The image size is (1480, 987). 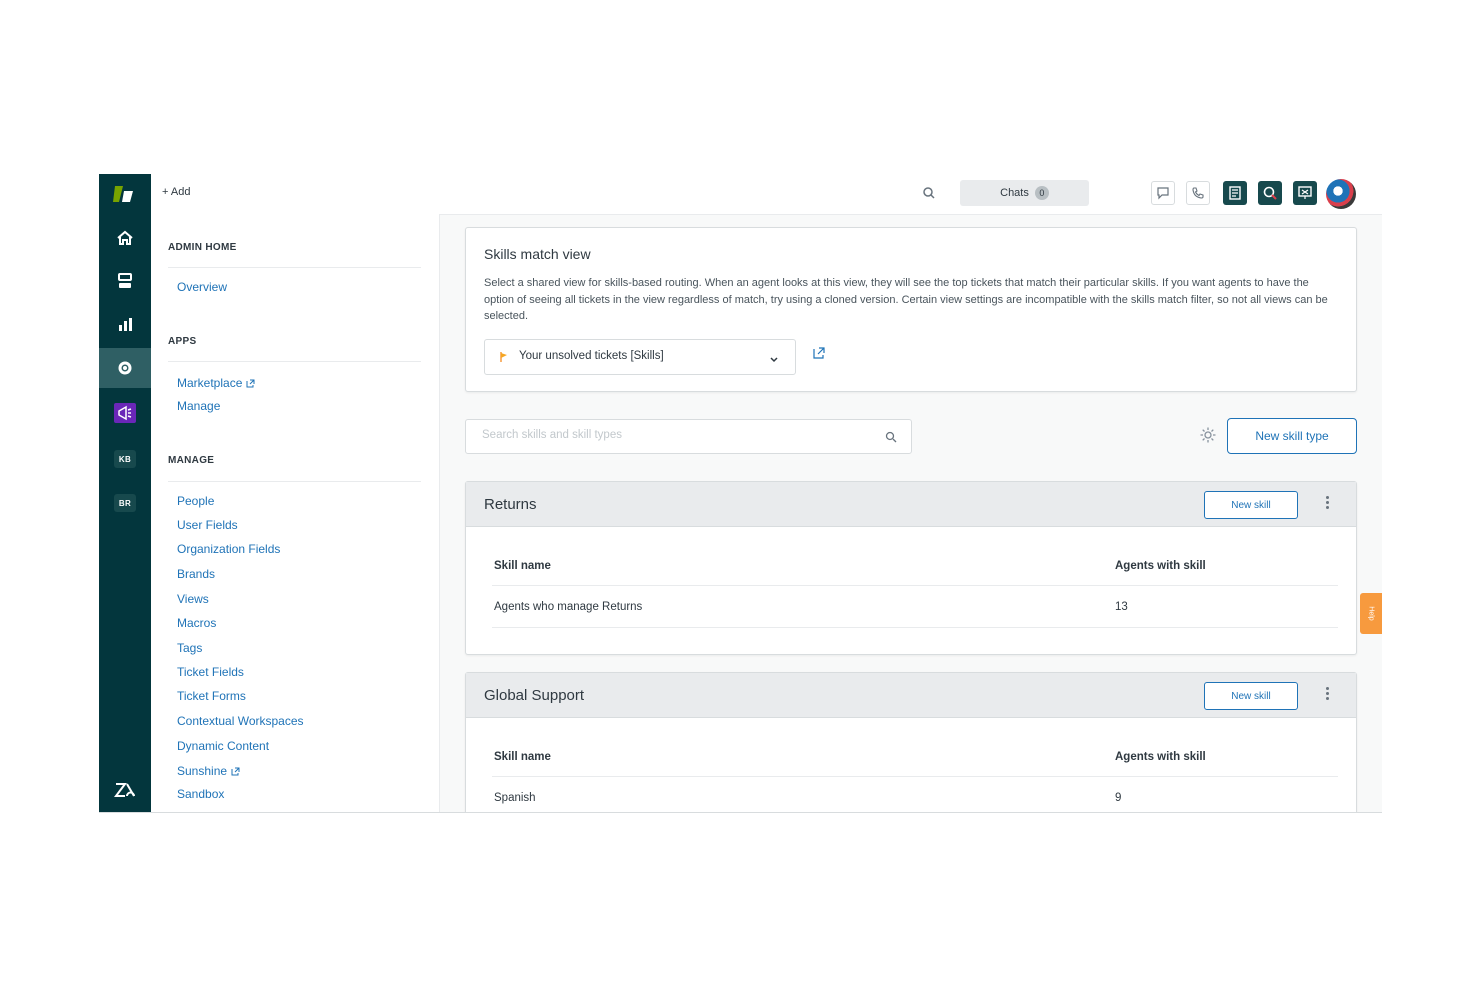 I want to click on user-avatar, so click(x=1341, y=194).